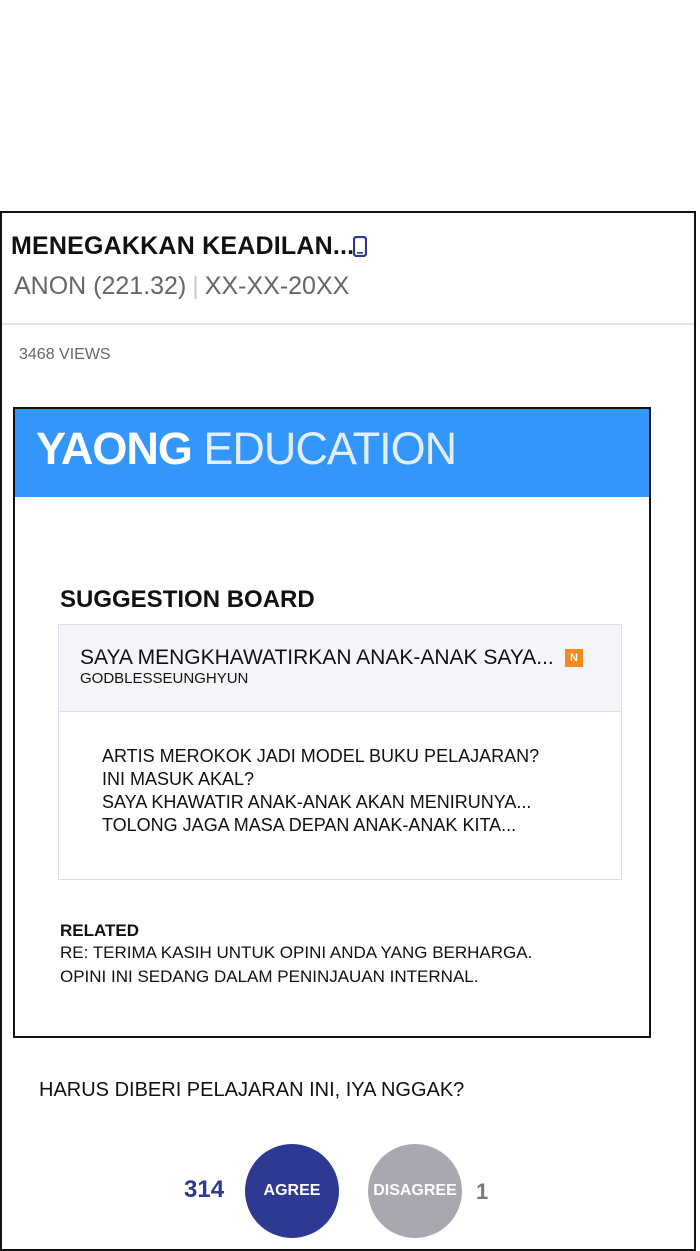  What do you see at coordinates (415, 1191) in the screenshot?
I see `disagree-button: DISAGREE` at bounding box center [415, 1191].